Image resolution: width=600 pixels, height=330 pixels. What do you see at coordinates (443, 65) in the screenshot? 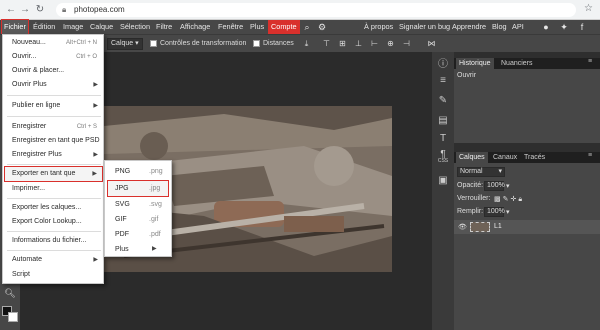
I see `info-icon: ⓘ` at bounding box center [443, 65].